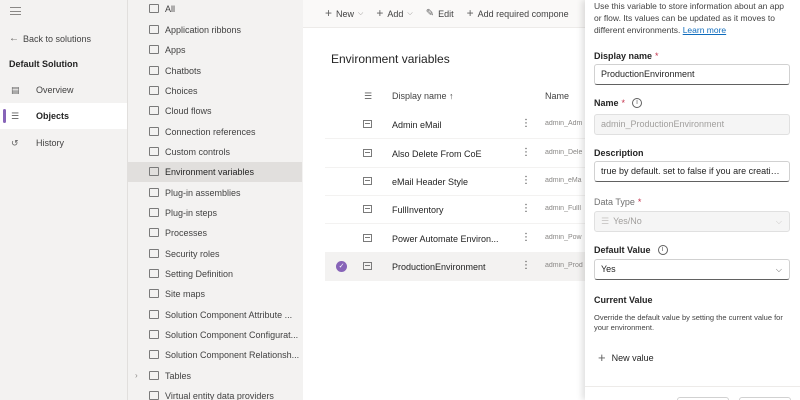  I want to click on flow-icon, so click(154, 110).